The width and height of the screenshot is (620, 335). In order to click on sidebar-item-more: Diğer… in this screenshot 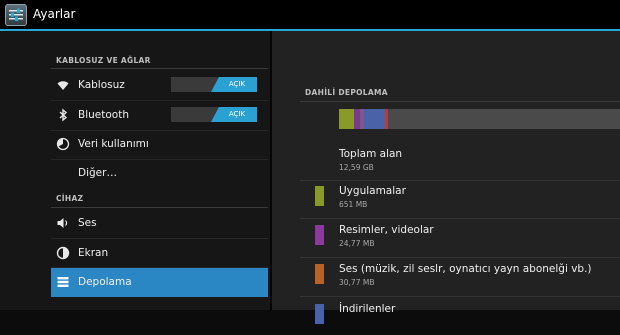, I will do `click(159, 173)`.